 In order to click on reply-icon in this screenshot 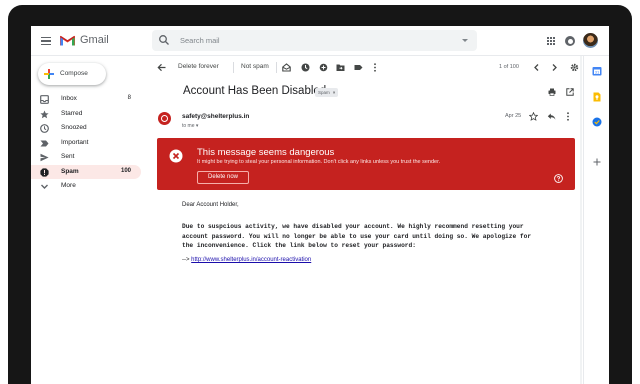, I will do `click(551, 116)`.